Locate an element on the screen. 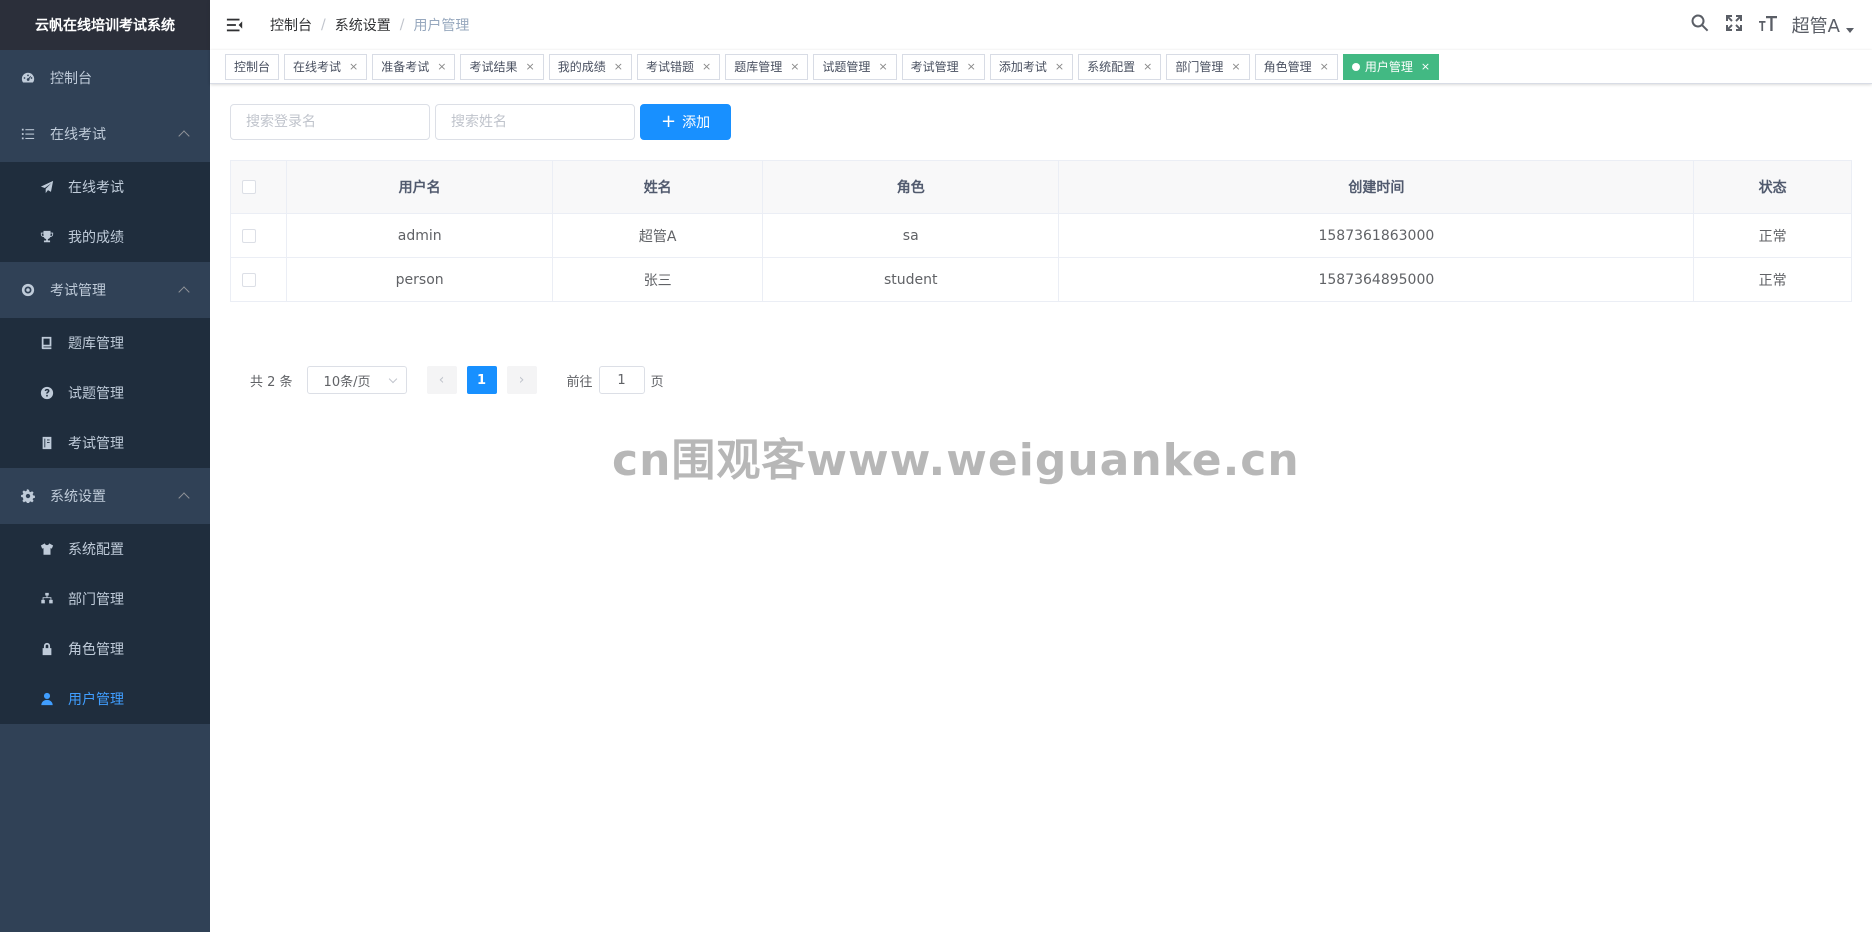 The image size is (1872, 932). sidebar-group-online-exam: 在线考试 is located at coordinates (105, 134).